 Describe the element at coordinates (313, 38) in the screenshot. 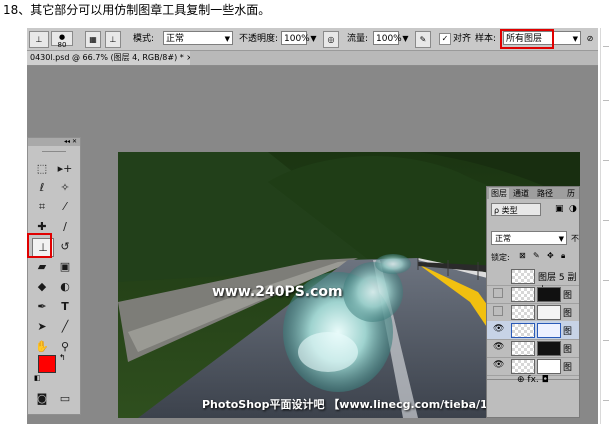

I see `opacity-dropdown-icon: ▼` at that location.